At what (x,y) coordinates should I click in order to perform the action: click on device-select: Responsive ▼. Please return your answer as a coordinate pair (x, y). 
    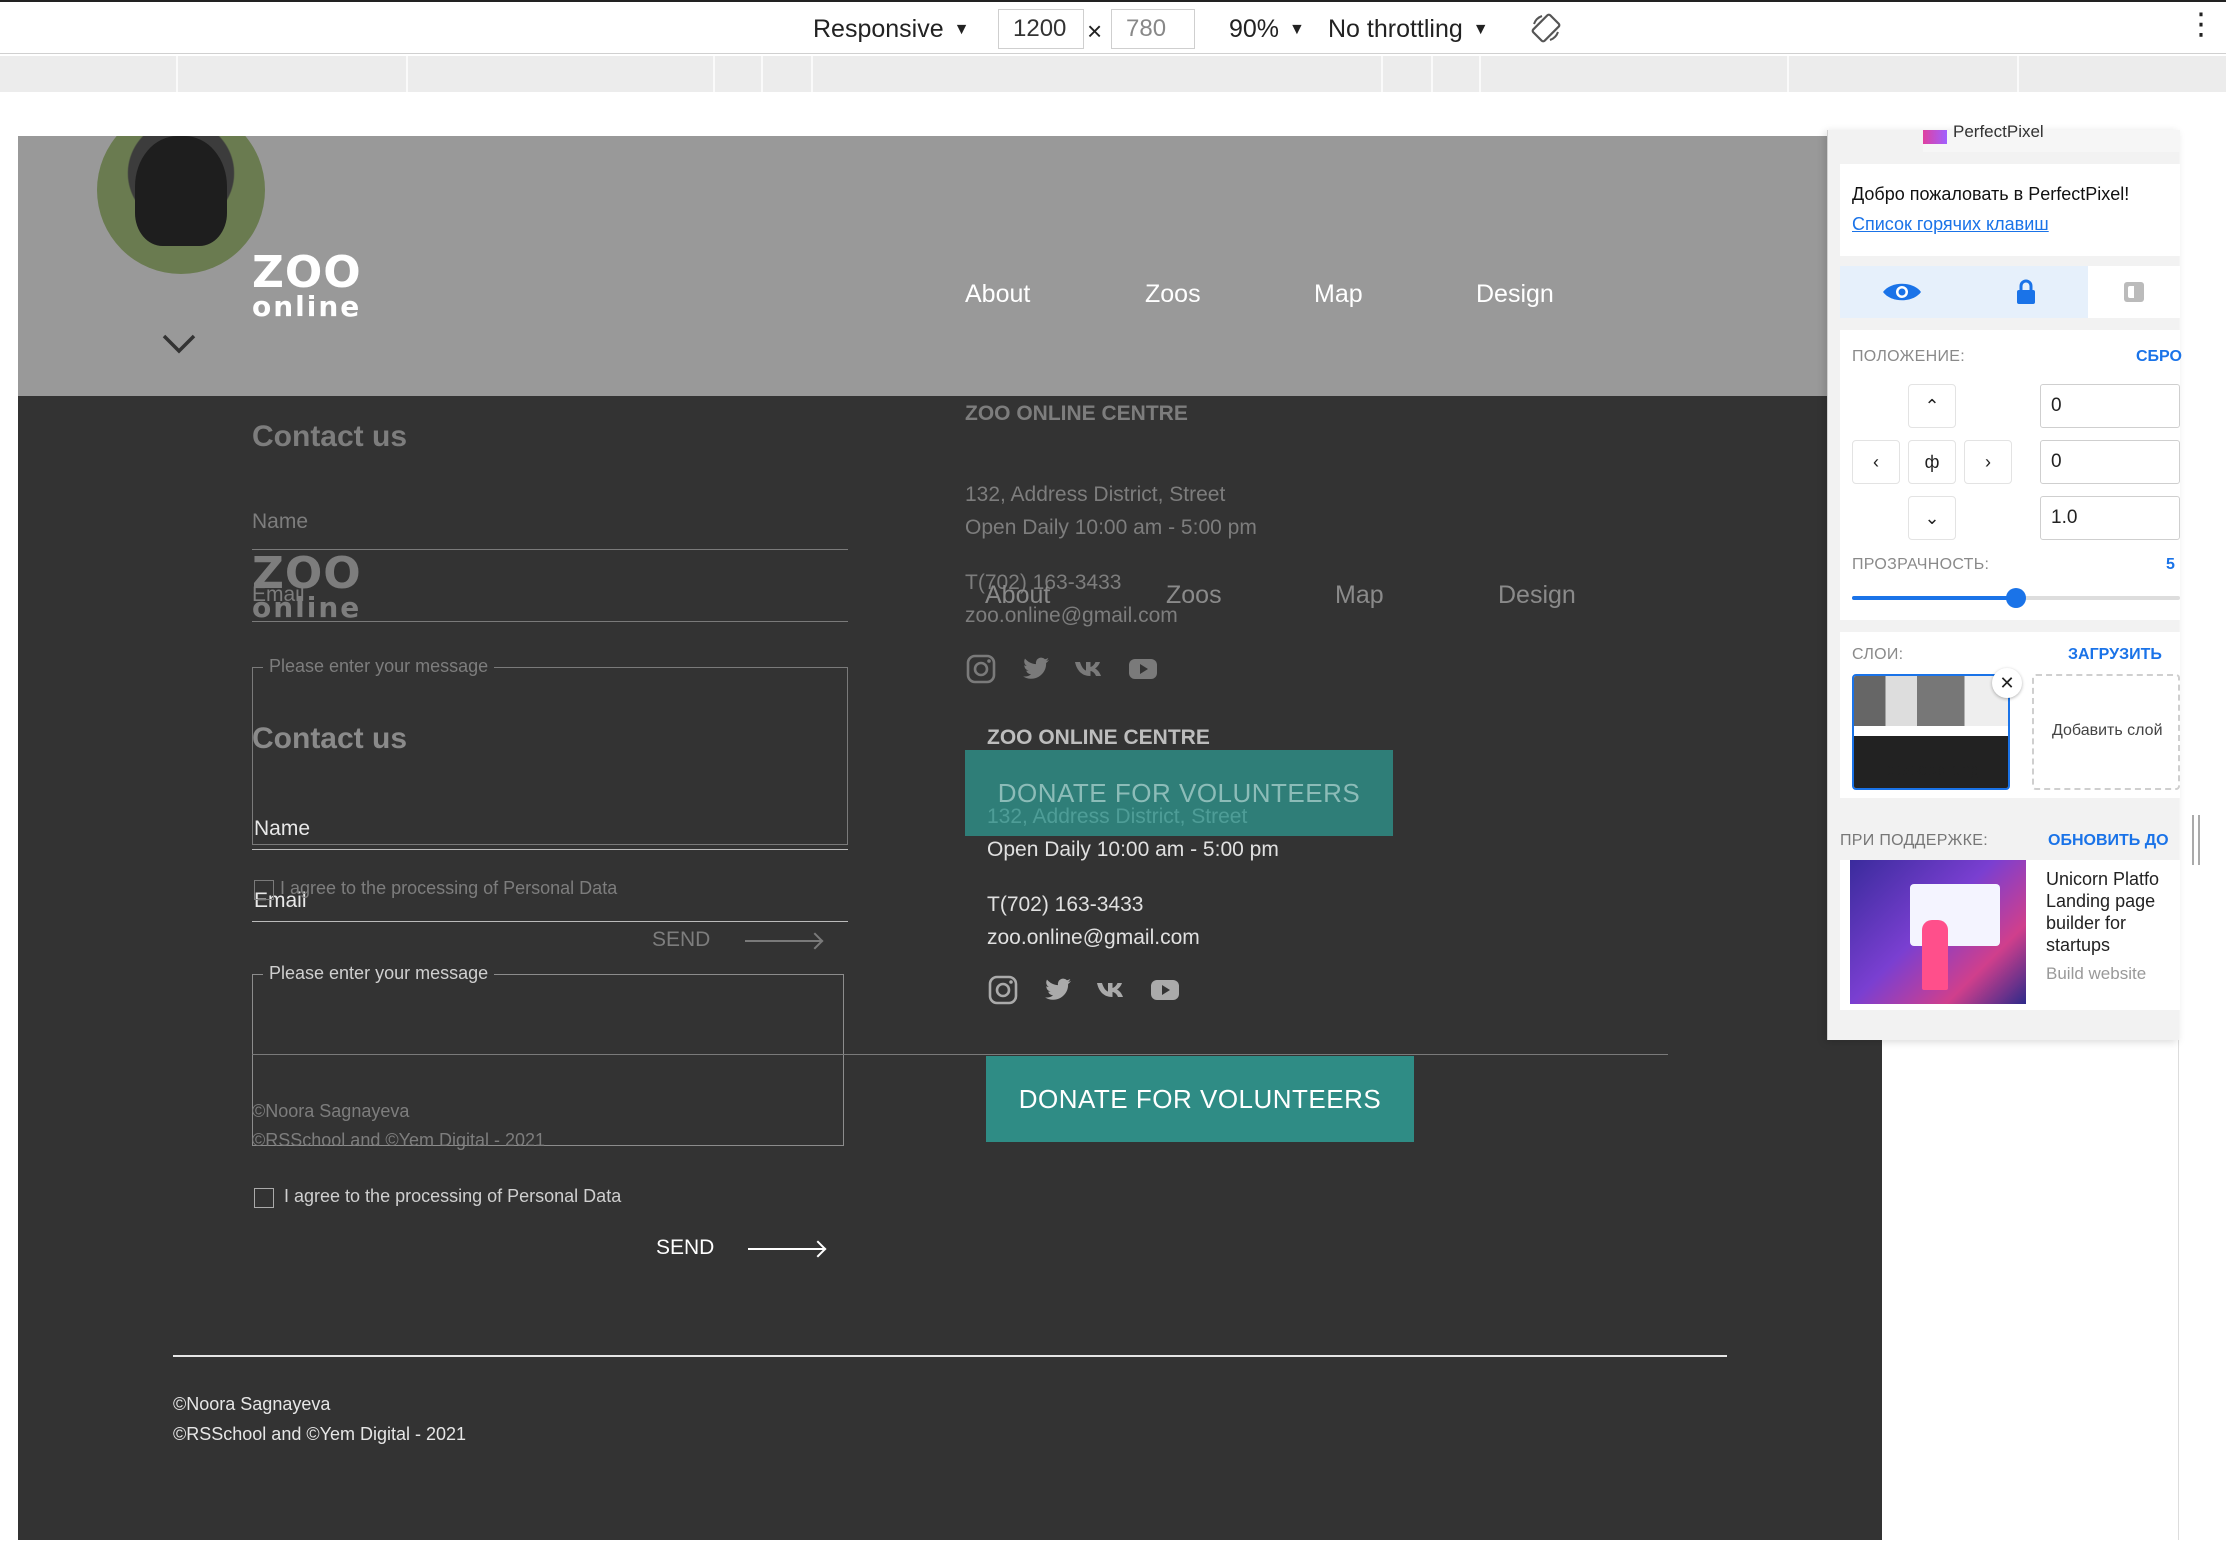
    Looking at the image, I should click on (891, 29).